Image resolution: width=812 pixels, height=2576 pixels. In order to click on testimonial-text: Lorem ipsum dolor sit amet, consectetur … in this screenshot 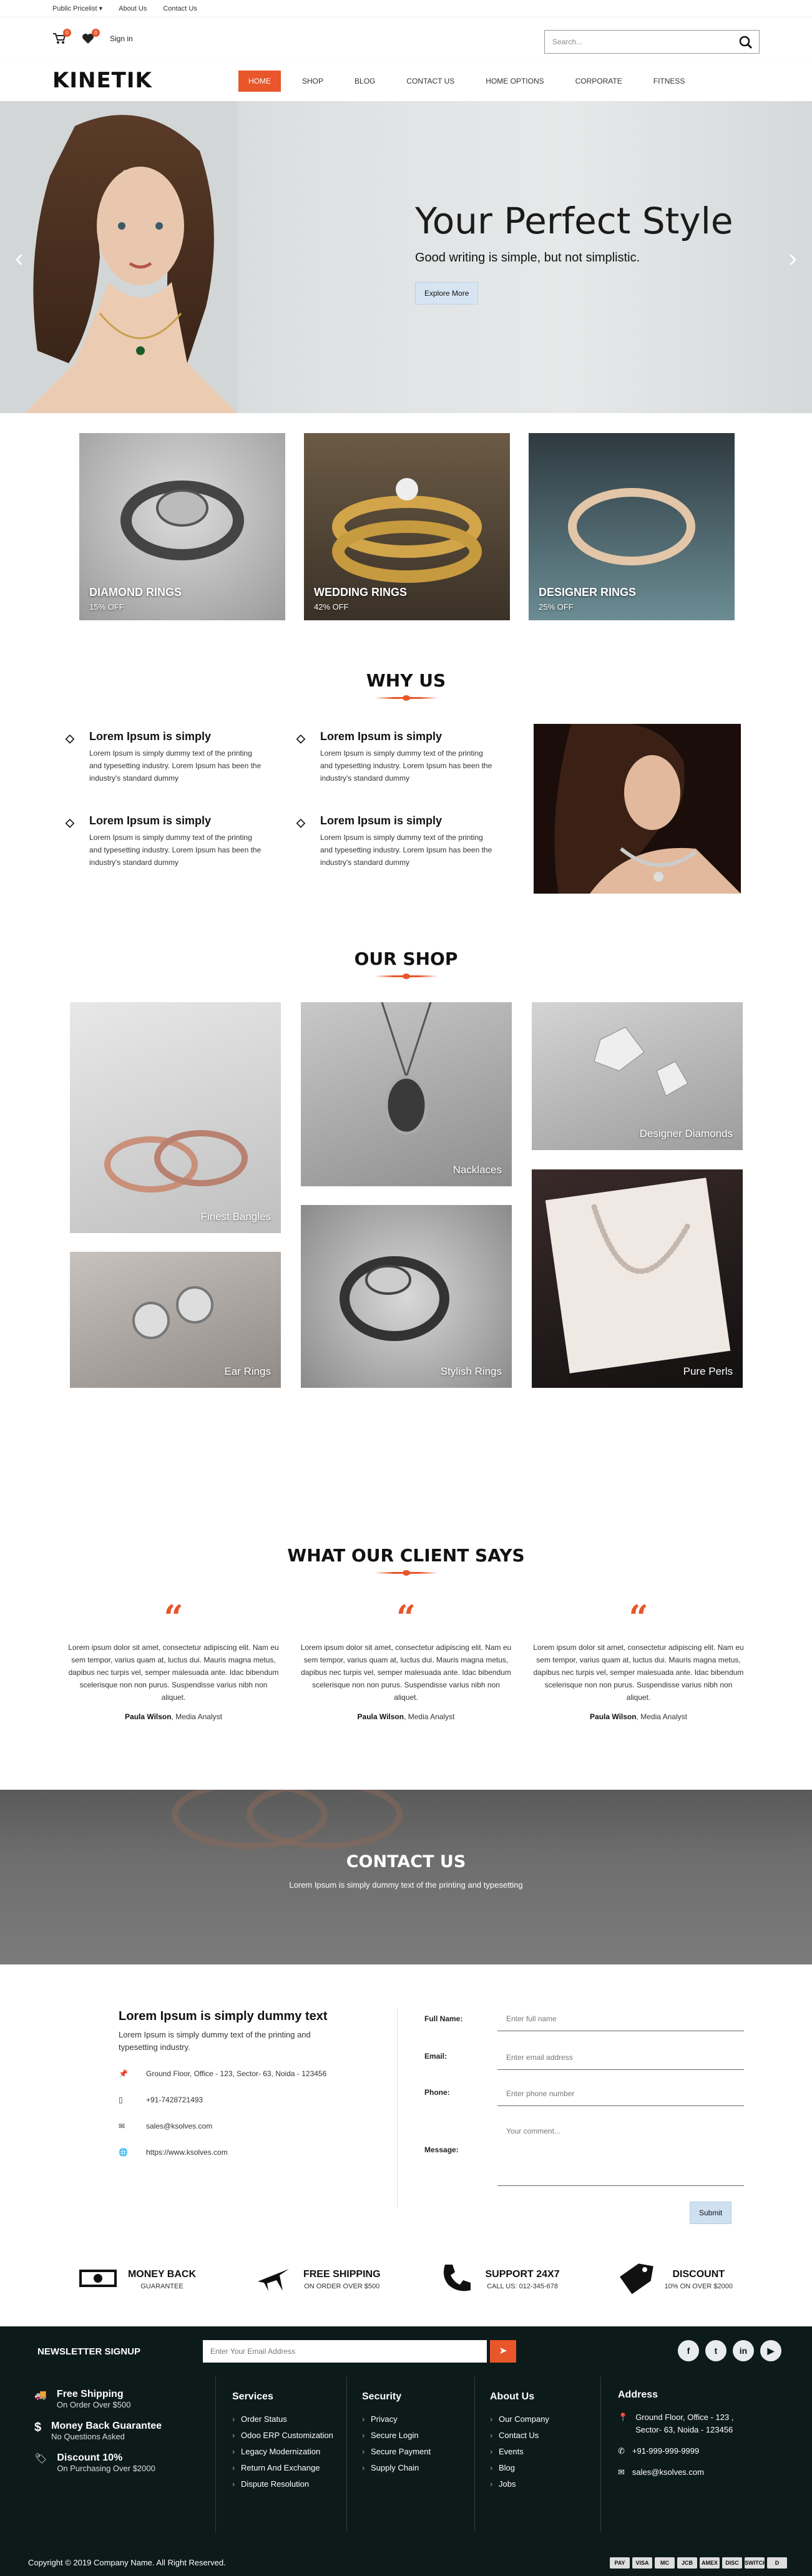, I will do `click(406, 1672)`.